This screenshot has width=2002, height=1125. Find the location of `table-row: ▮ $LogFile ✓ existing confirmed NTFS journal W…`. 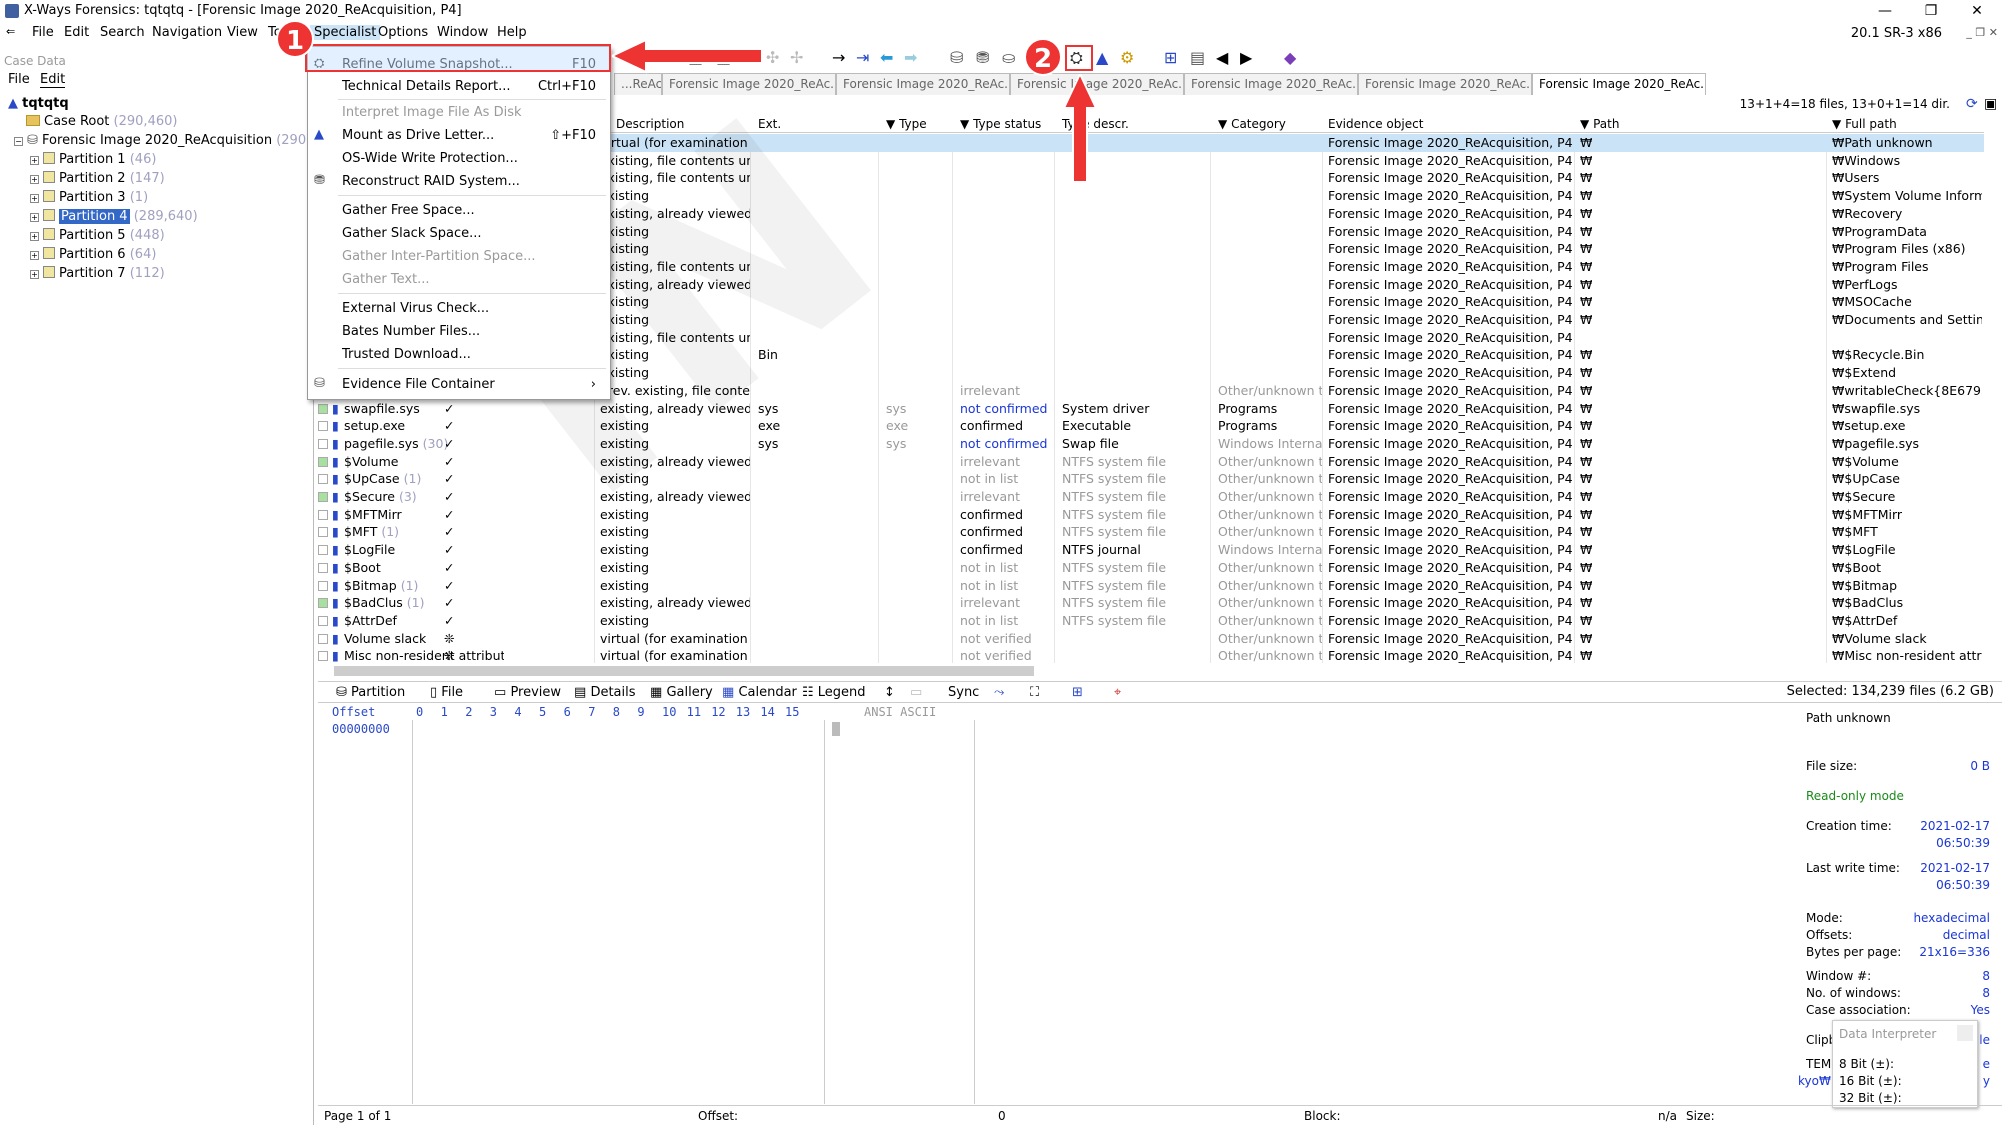

table-row: ▮ $LogFile ✓ existing confirmed NTFS journal W… is located at coordinates (1151, 550).